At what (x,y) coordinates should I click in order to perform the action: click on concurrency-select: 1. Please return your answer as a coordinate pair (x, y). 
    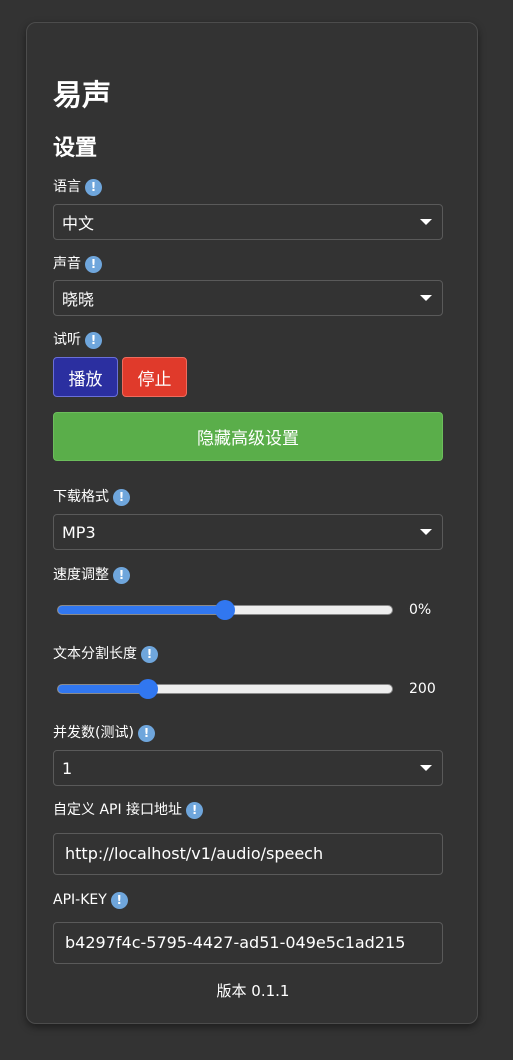
    Looking at the image, I should click on (248, 768).